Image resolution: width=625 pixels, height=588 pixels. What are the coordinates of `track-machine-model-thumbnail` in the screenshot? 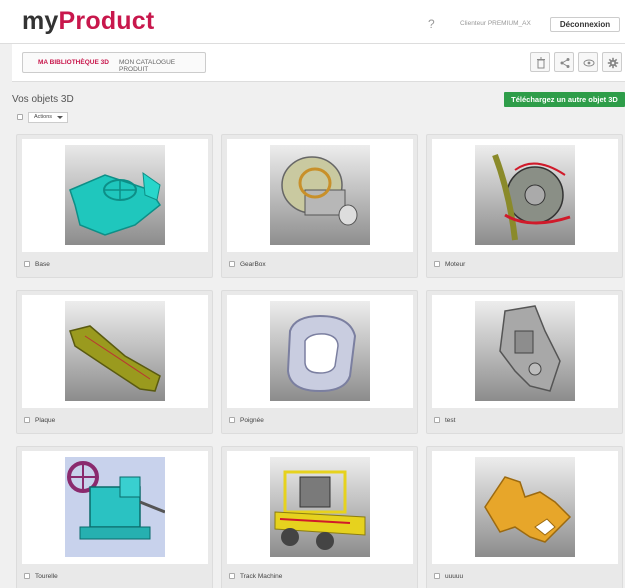 It's located at (320, 507).